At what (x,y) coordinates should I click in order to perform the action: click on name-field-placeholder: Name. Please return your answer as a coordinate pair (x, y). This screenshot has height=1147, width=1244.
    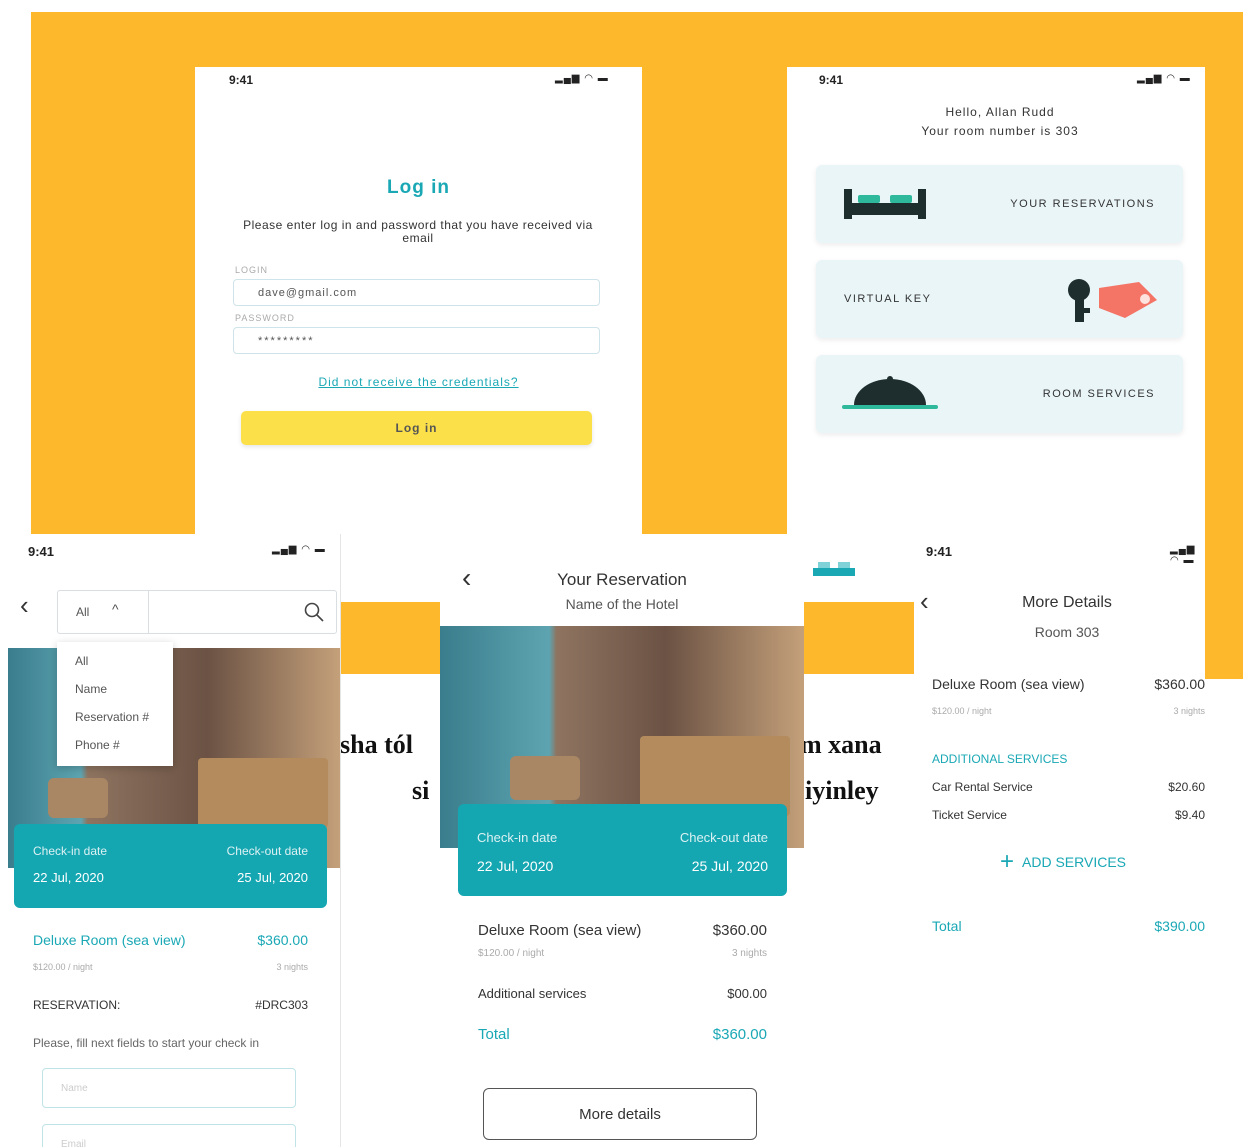
    Looking at the image, I should click on (74, 1088).